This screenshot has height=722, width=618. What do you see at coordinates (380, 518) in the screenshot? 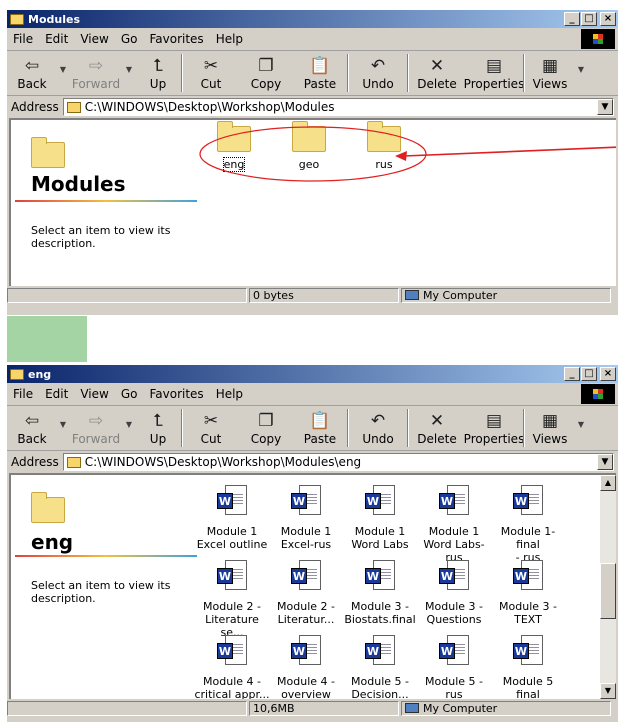
I see `file-item: W Module 1 Word Labs` at bounding box center [380, 518].